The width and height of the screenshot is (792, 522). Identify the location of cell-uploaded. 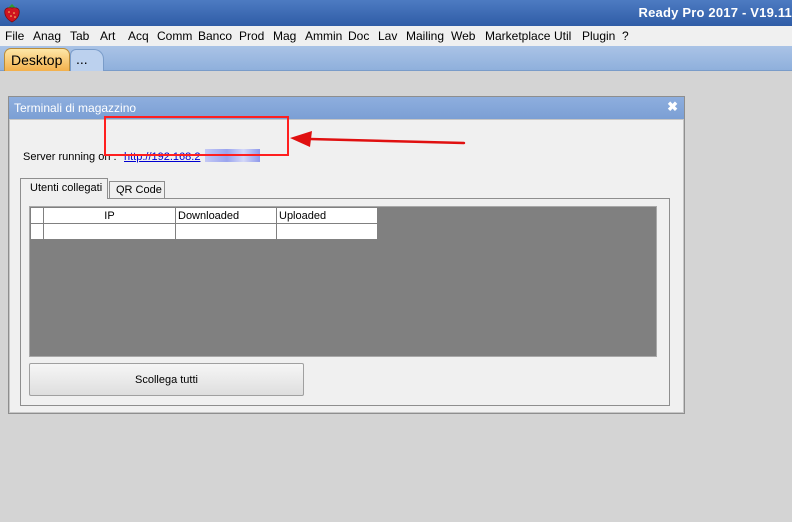
(327, 231).